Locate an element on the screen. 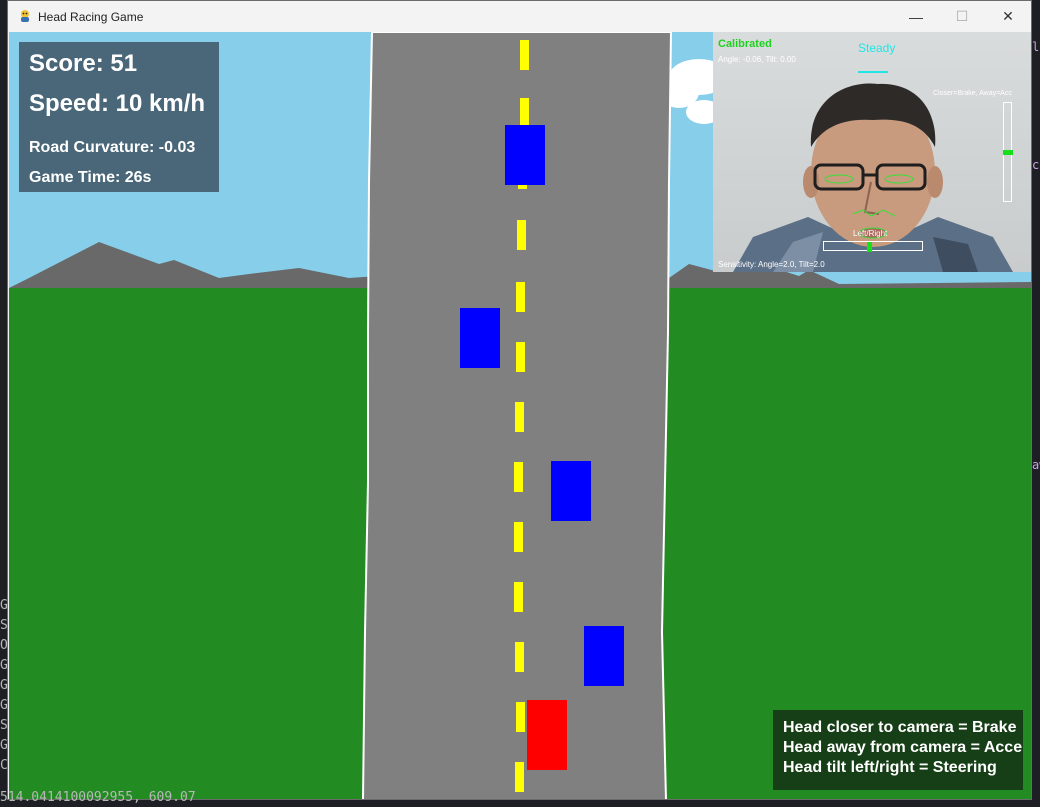 This screenshot has width=1040, height=807. player-car is located at coordinates (547, 735).